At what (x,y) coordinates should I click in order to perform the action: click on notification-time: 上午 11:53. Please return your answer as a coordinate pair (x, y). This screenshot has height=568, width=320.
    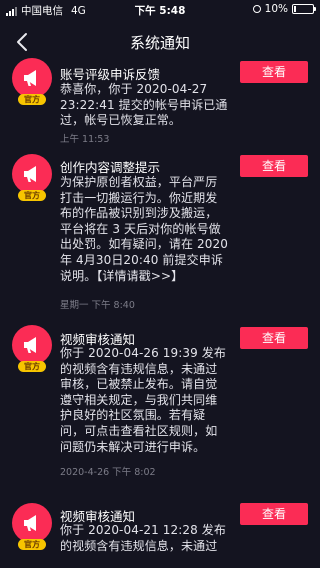
    Looking at the image, I should click on (85, 139).